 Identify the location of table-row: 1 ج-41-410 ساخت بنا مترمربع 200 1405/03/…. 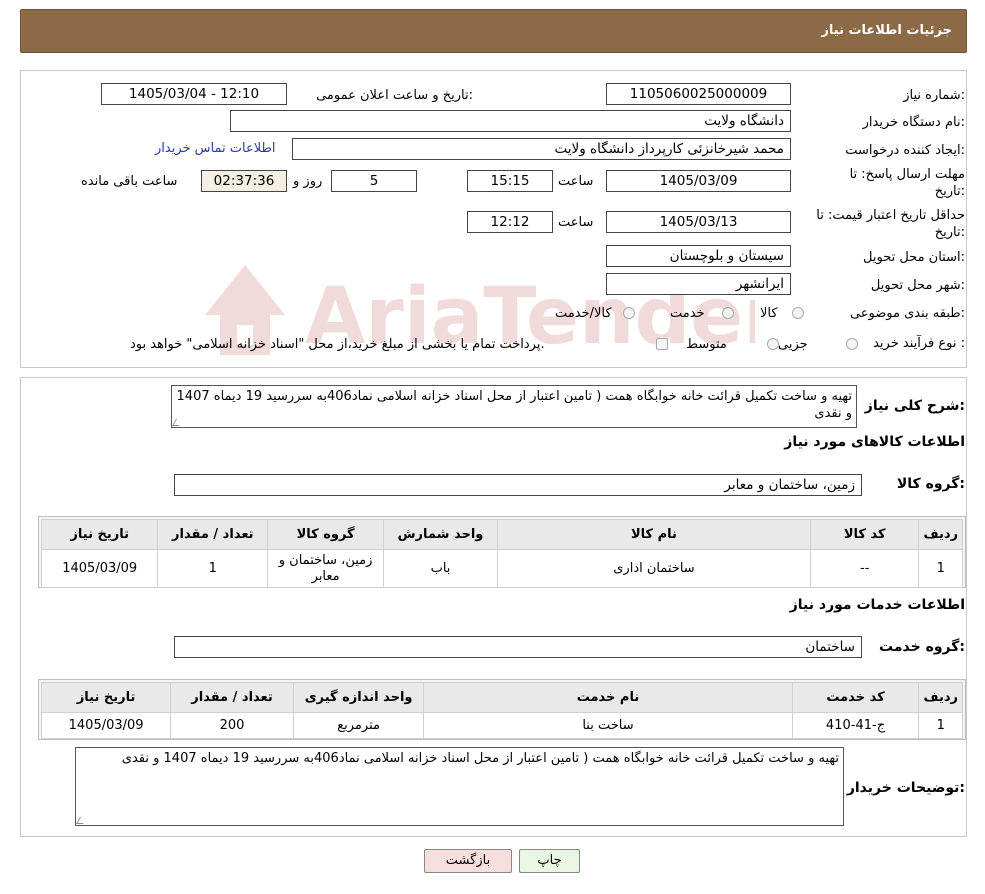
(501, 725).